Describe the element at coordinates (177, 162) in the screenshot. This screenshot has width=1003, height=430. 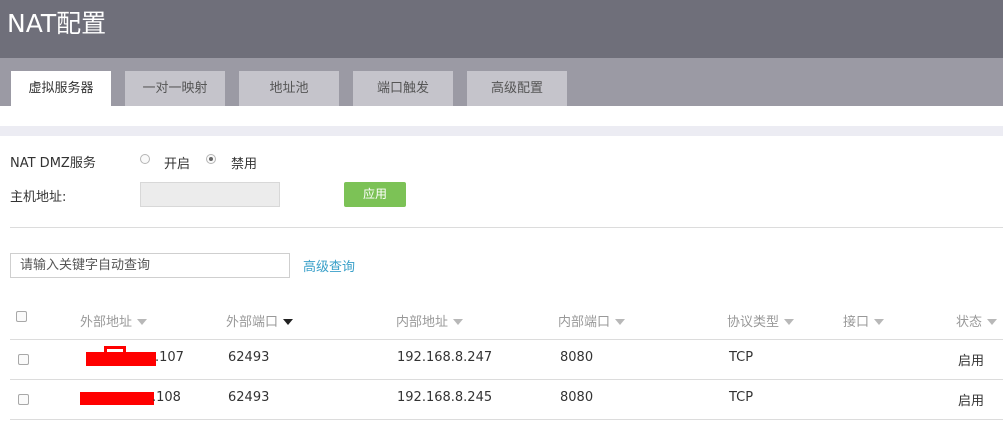
I see `dmz-on-label: 开启` at that location.